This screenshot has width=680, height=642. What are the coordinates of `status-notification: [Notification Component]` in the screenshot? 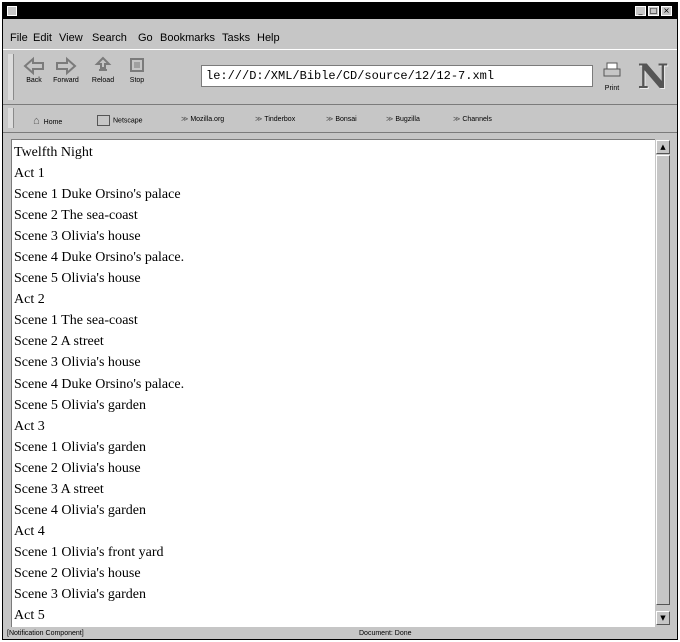 It's located at (45, 634).